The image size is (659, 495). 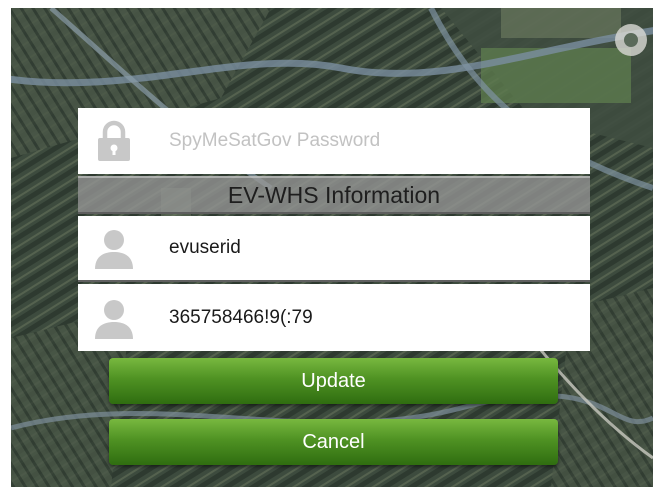 What do you see at coordinates (205, 247) in the screenshot?
I see `userid-value: evuserid` at bounding box center [205, 247].